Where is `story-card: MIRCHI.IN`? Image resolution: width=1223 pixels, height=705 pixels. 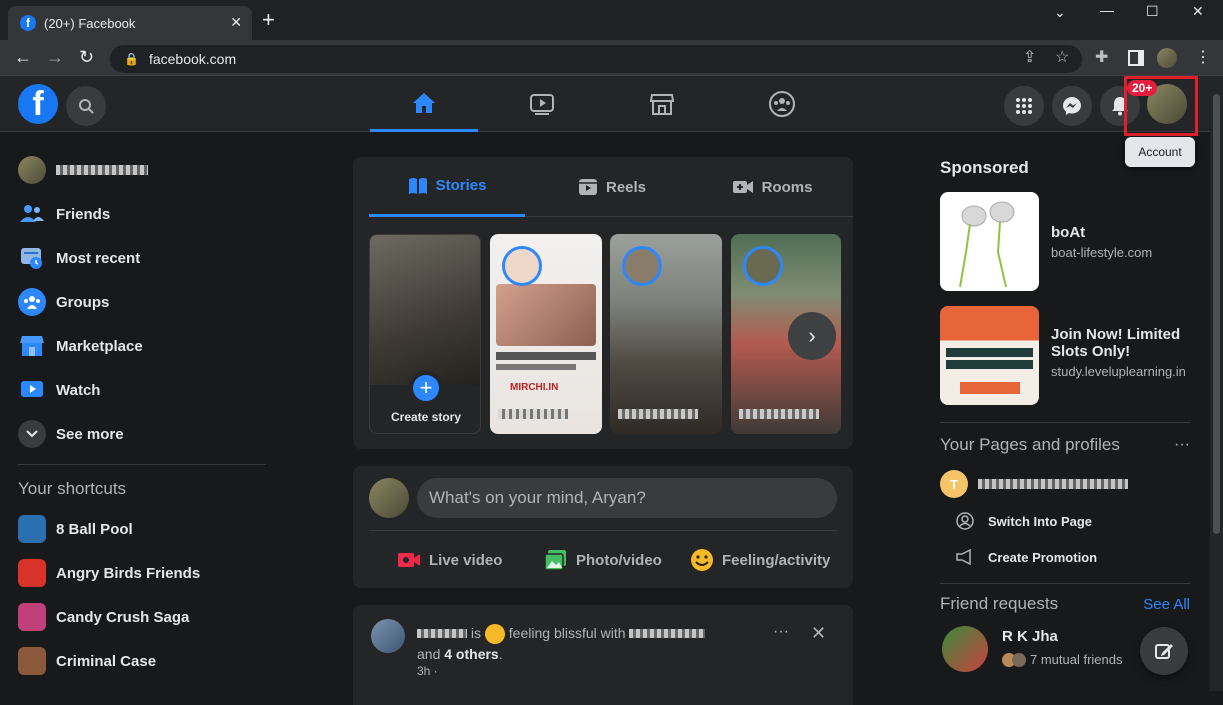
story-card: MIRCHI.IN is located at coordinates (546, 334).